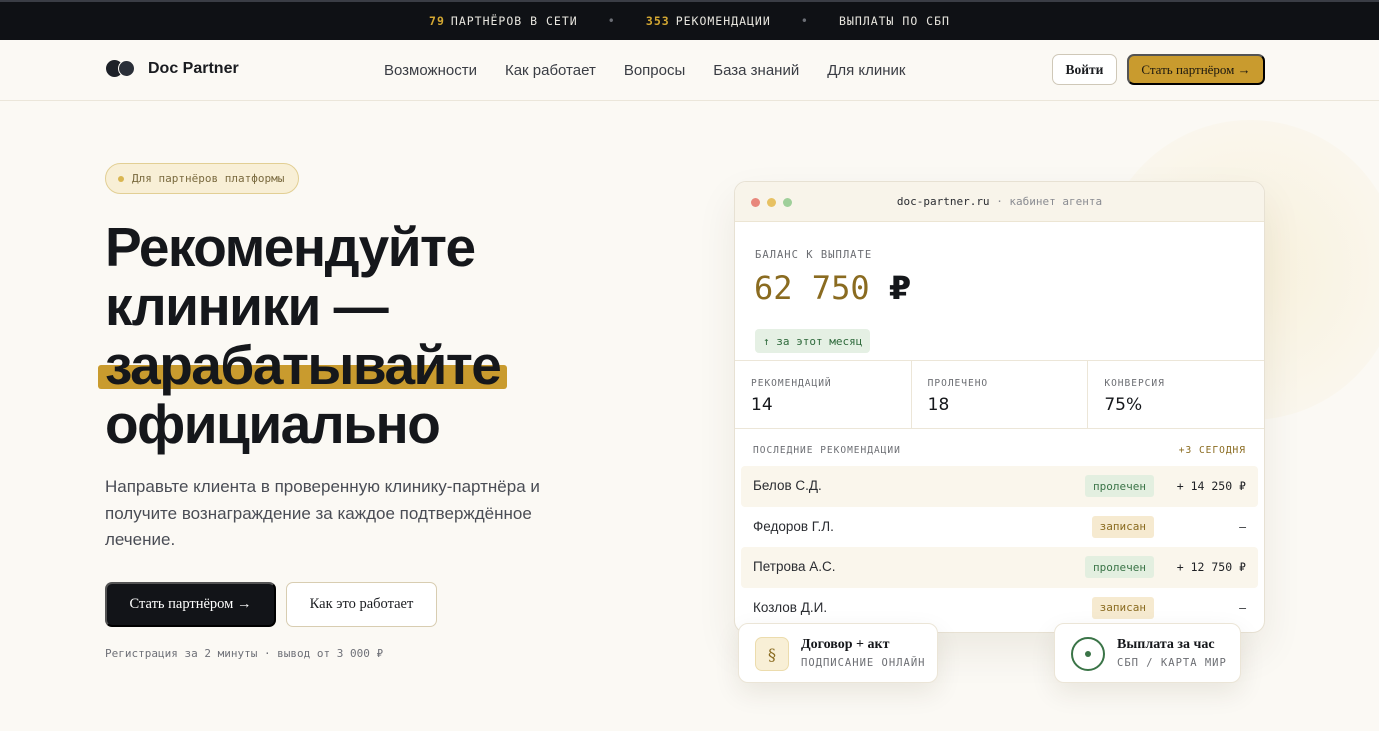 The image size is (1379, 731). Describe the element at coordinates (654, 70) in the screenshot. I see `nav-link-faq: Вопросы` at that location.